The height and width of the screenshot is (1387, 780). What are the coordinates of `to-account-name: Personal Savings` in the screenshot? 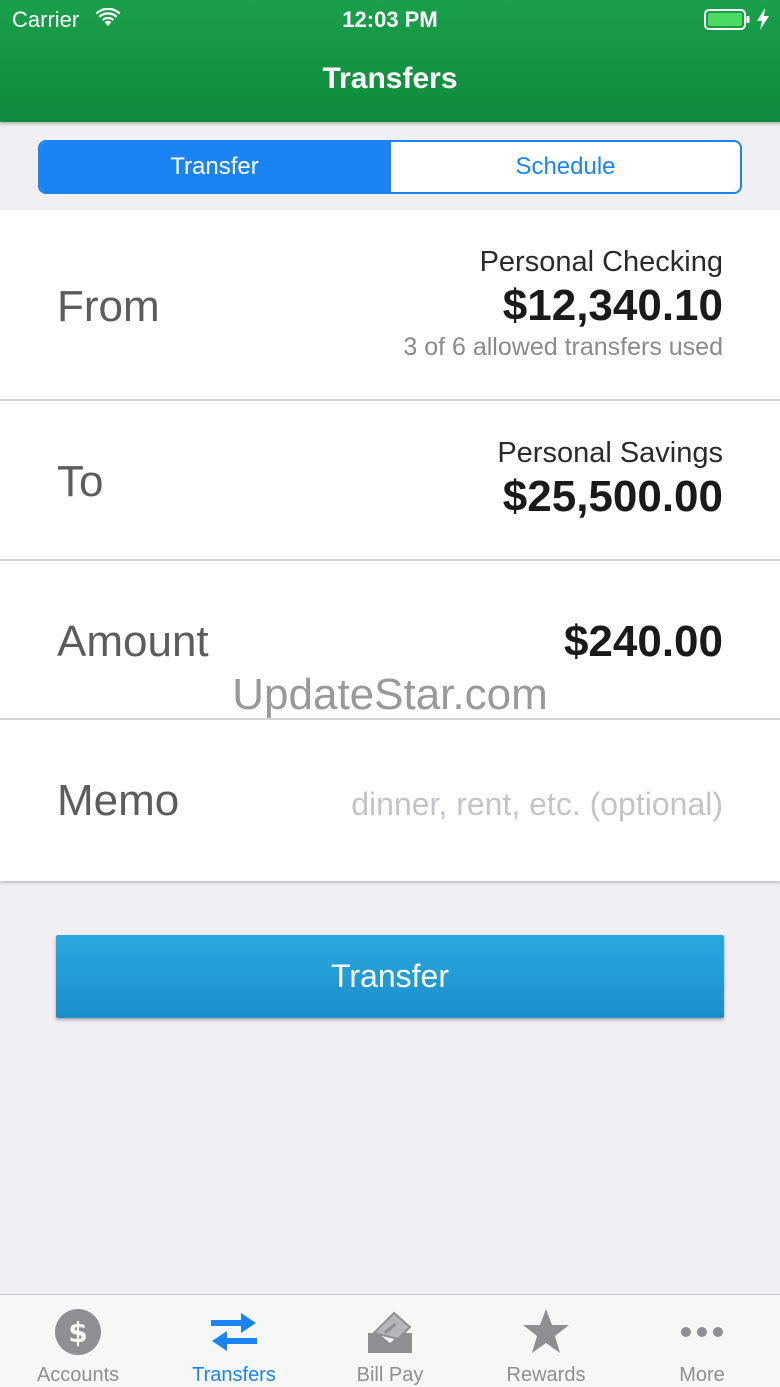 It's located at (610, 453).